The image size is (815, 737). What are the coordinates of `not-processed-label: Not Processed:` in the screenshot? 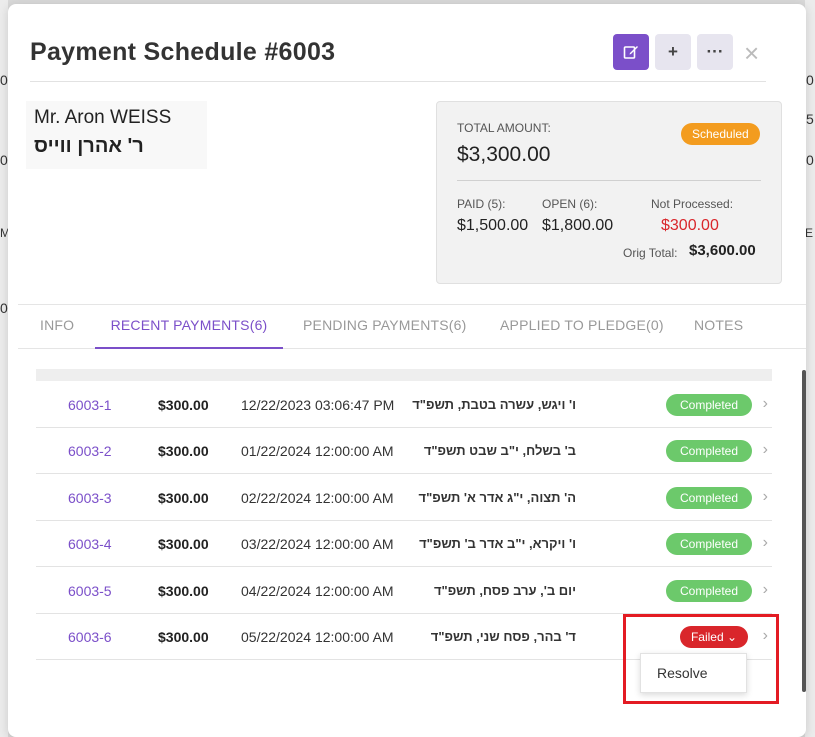 It's located at (692, 204).